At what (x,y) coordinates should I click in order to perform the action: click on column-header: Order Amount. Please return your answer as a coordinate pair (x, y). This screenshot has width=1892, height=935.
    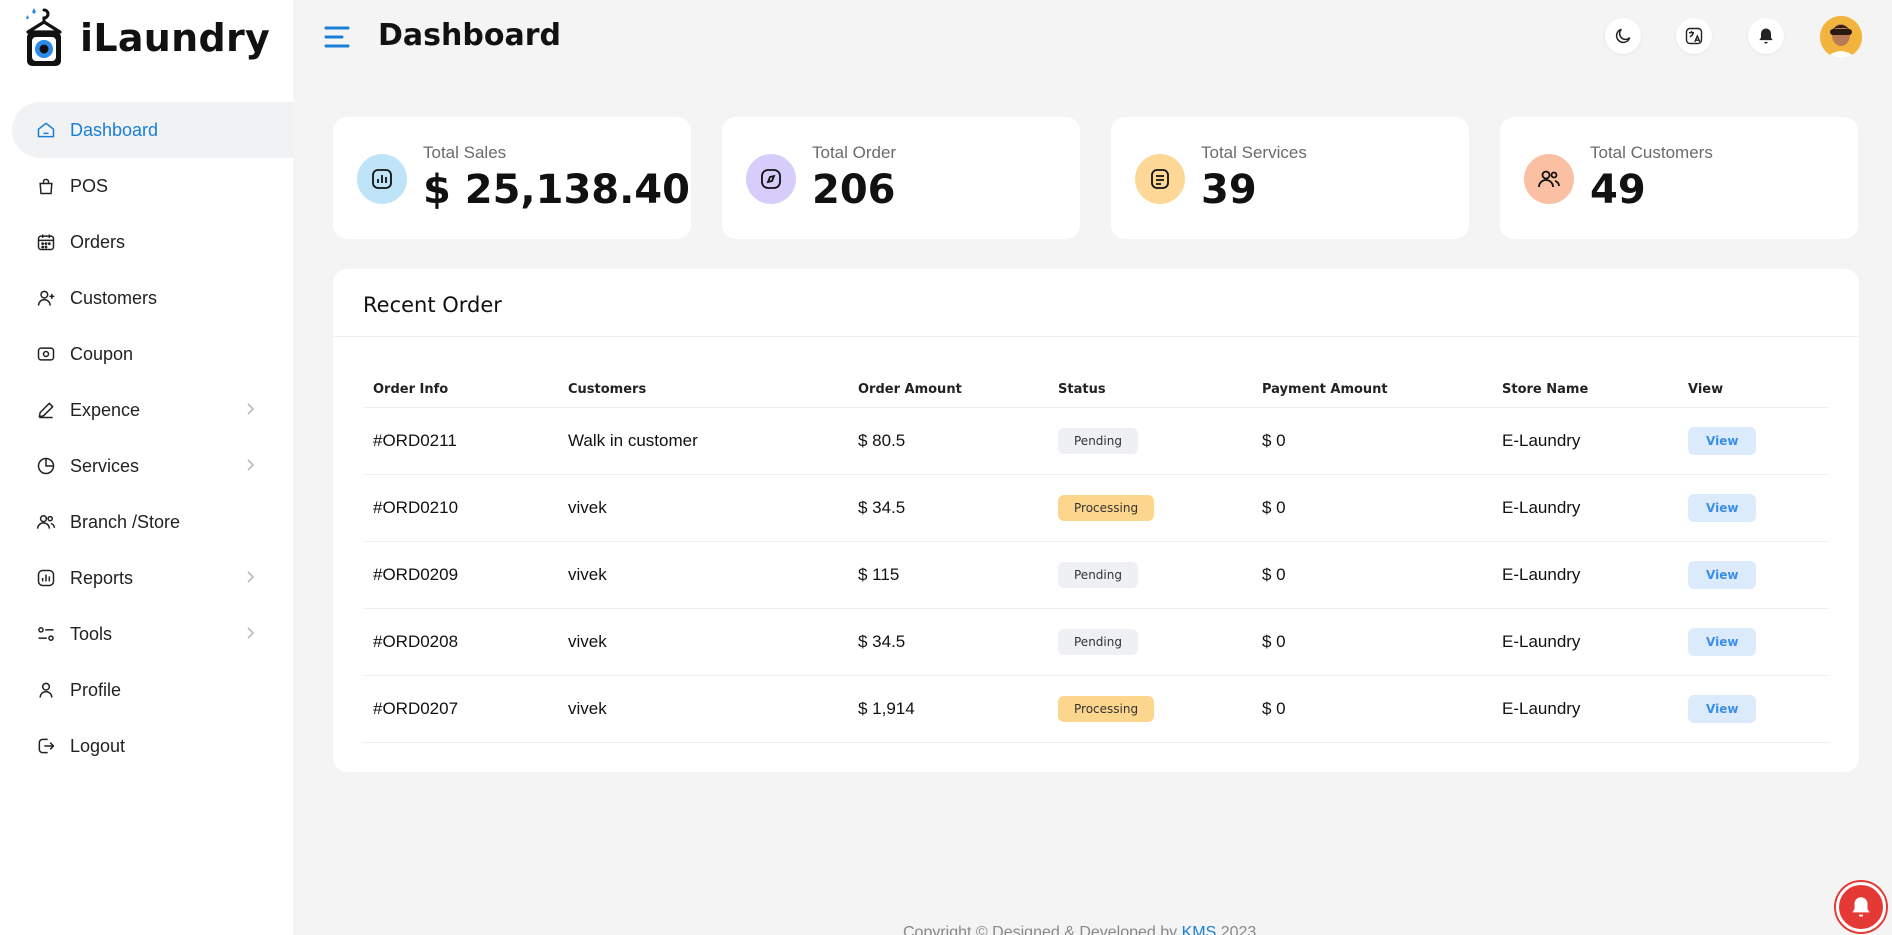
    Looking at the image, I should click on (948, 390).